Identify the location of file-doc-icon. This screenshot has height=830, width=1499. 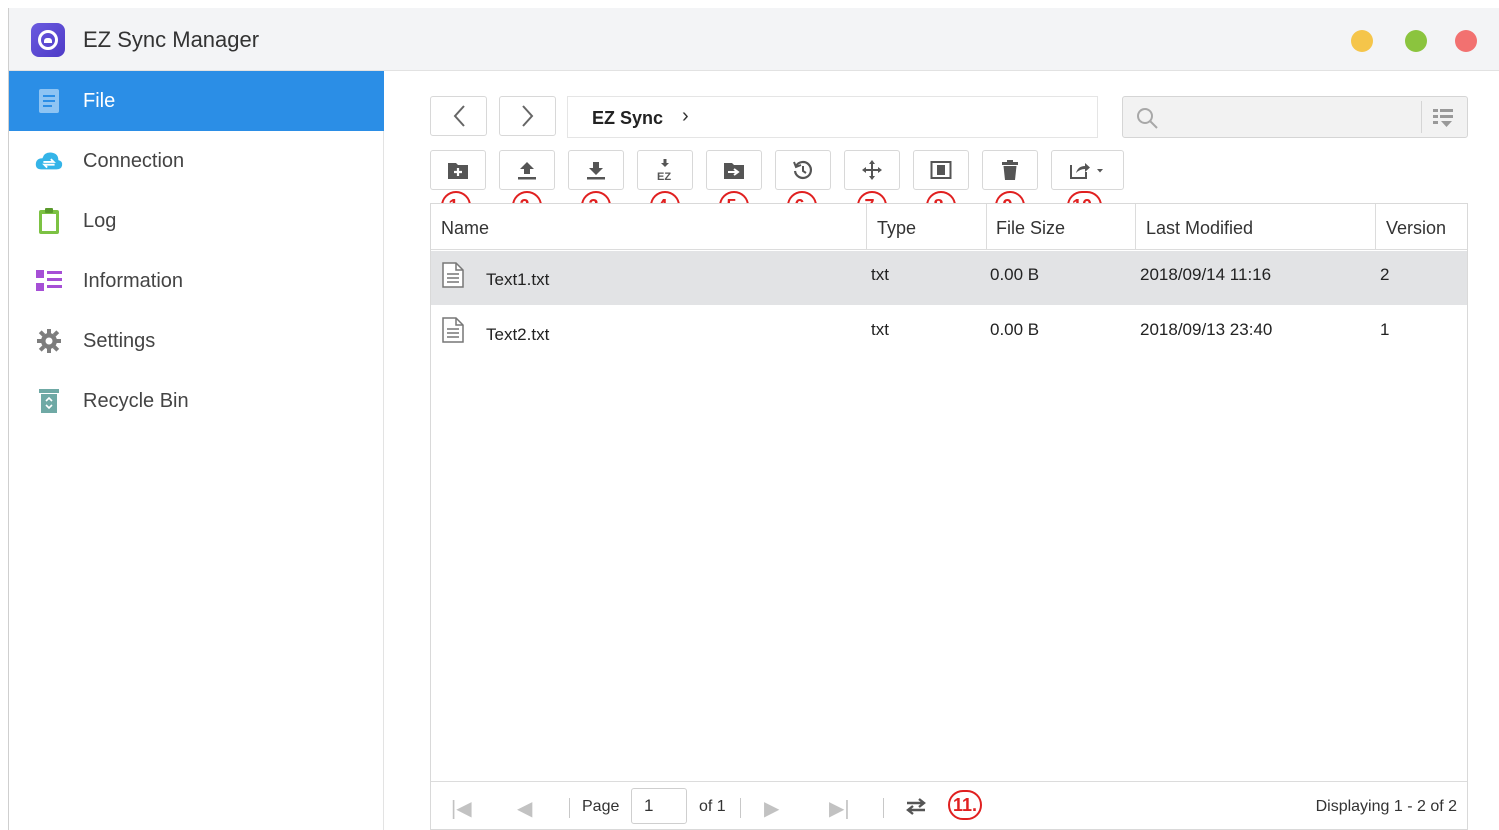
(49, 101).